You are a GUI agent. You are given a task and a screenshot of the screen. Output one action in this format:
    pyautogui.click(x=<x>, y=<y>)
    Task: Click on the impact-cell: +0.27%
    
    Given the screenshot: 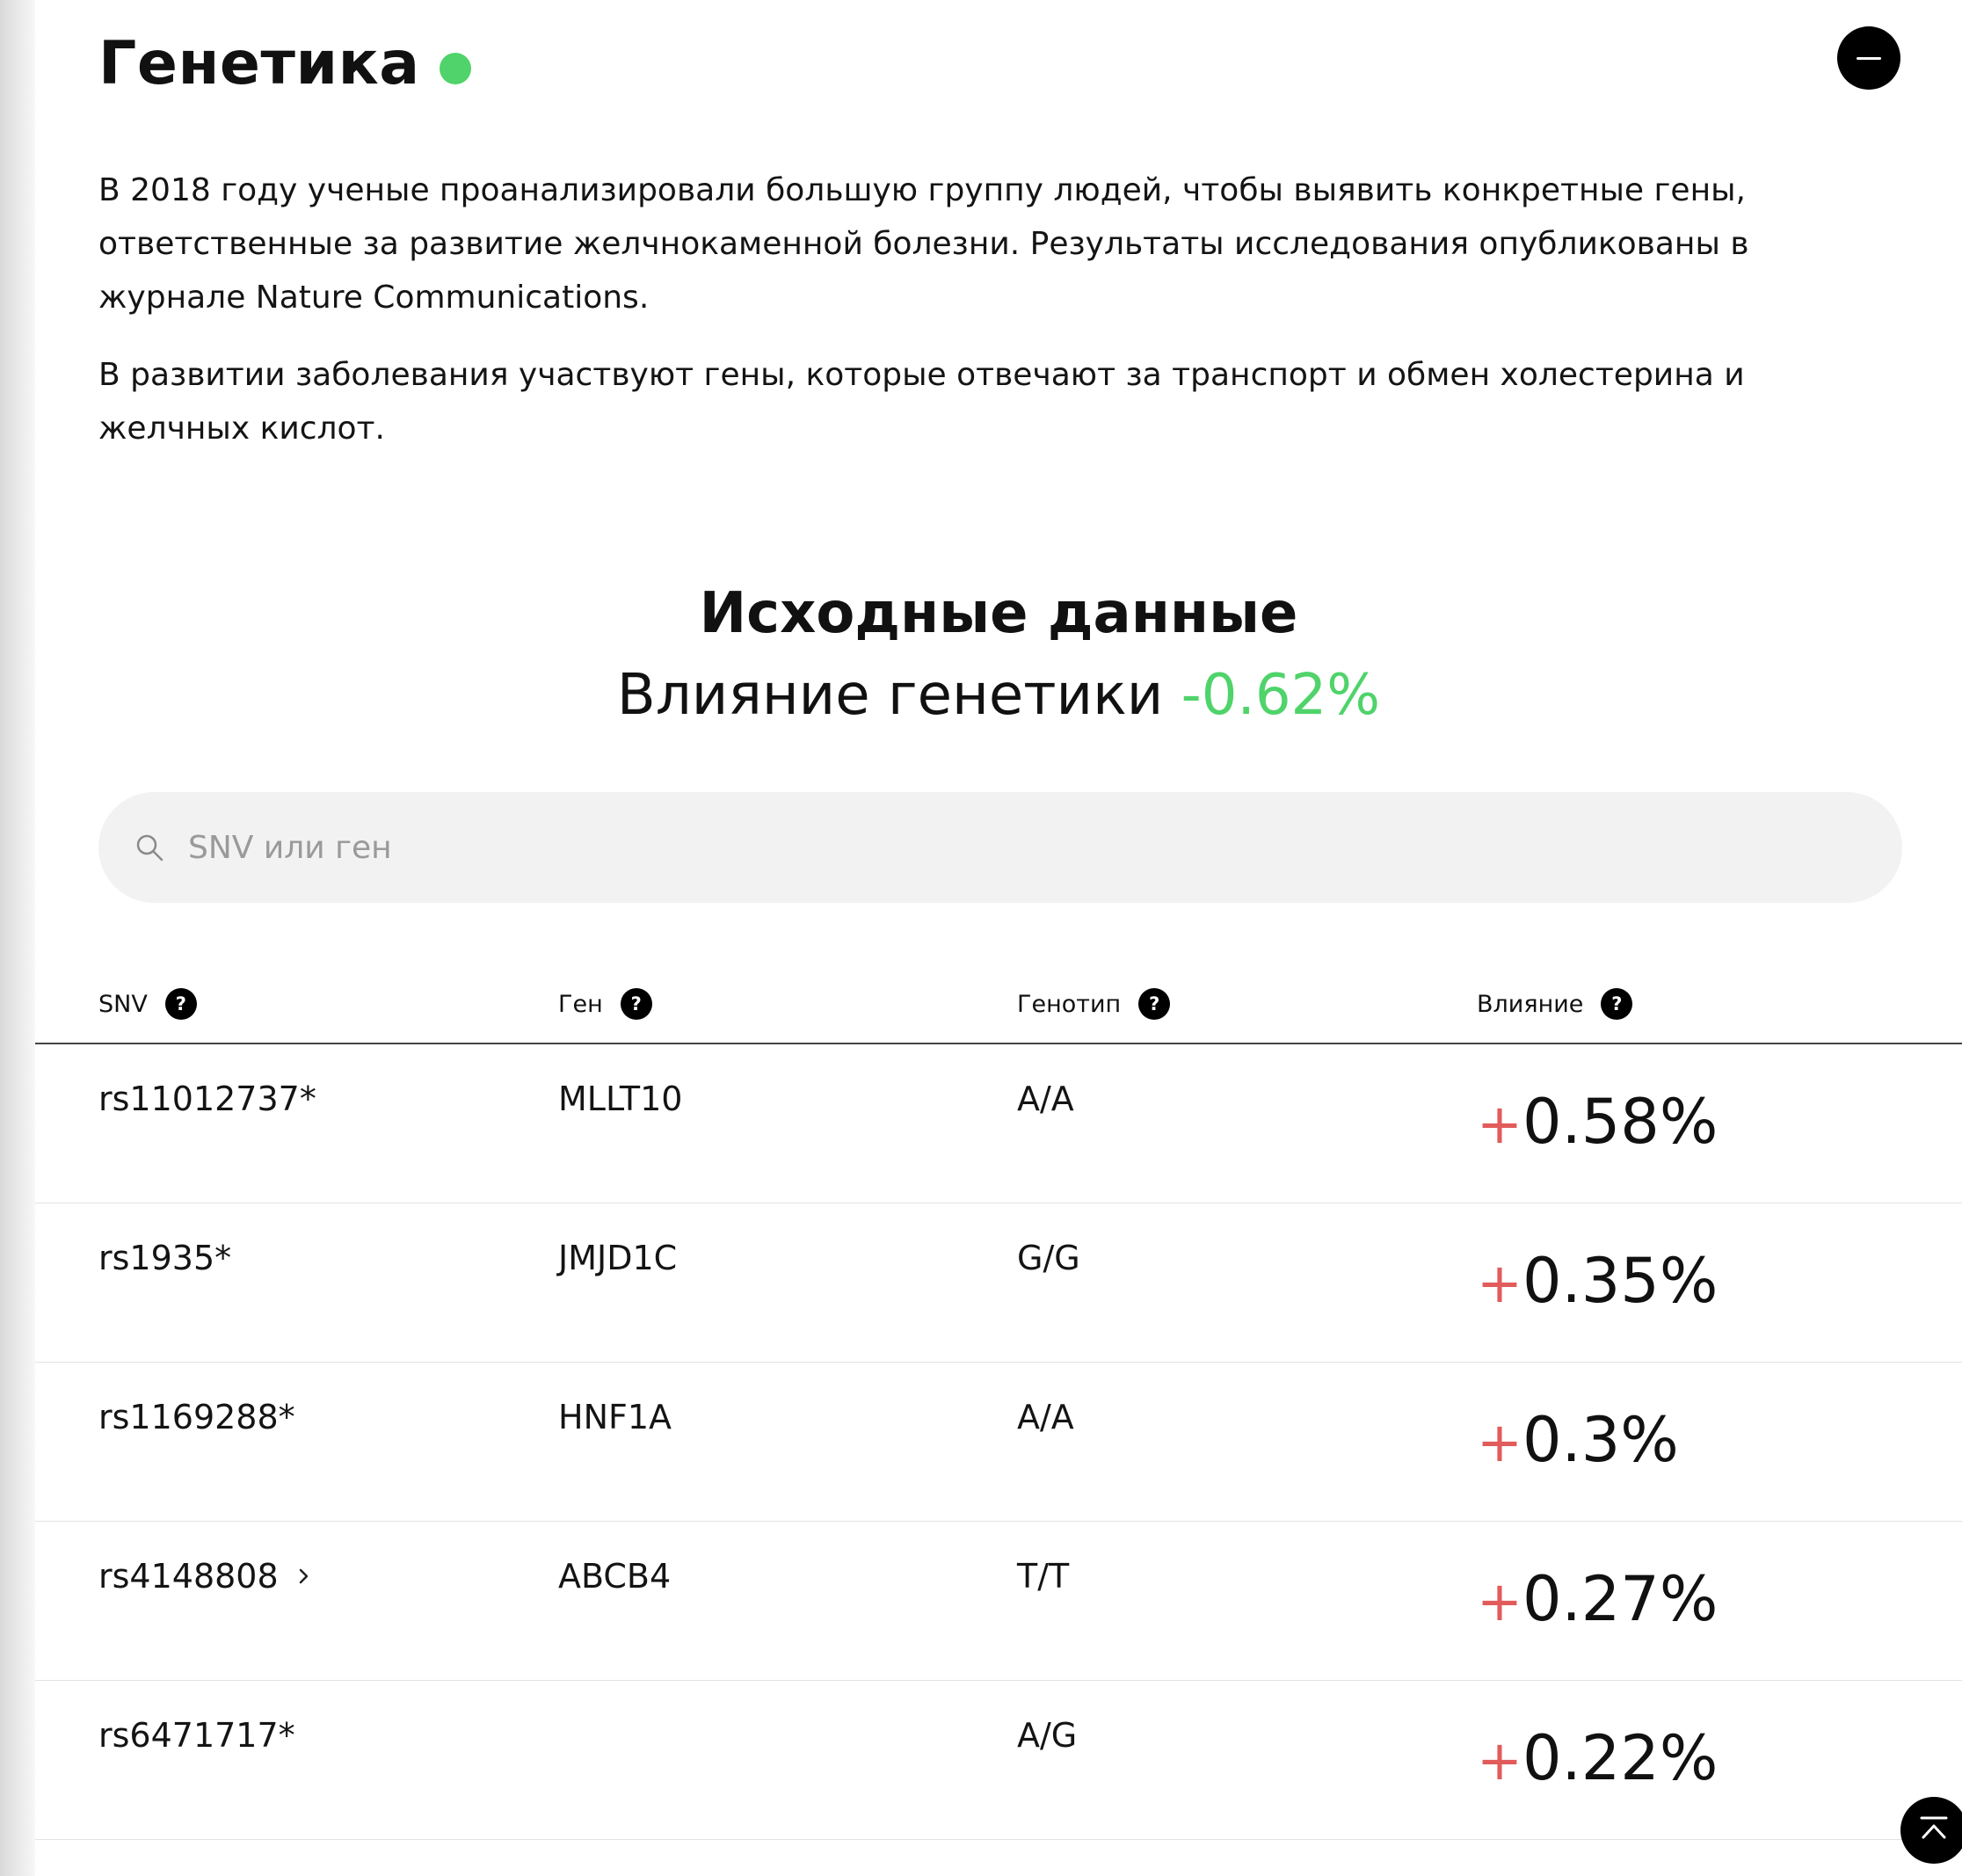 What is the action you would take?
    pyautogui.click(x=1597, y=1600)
    